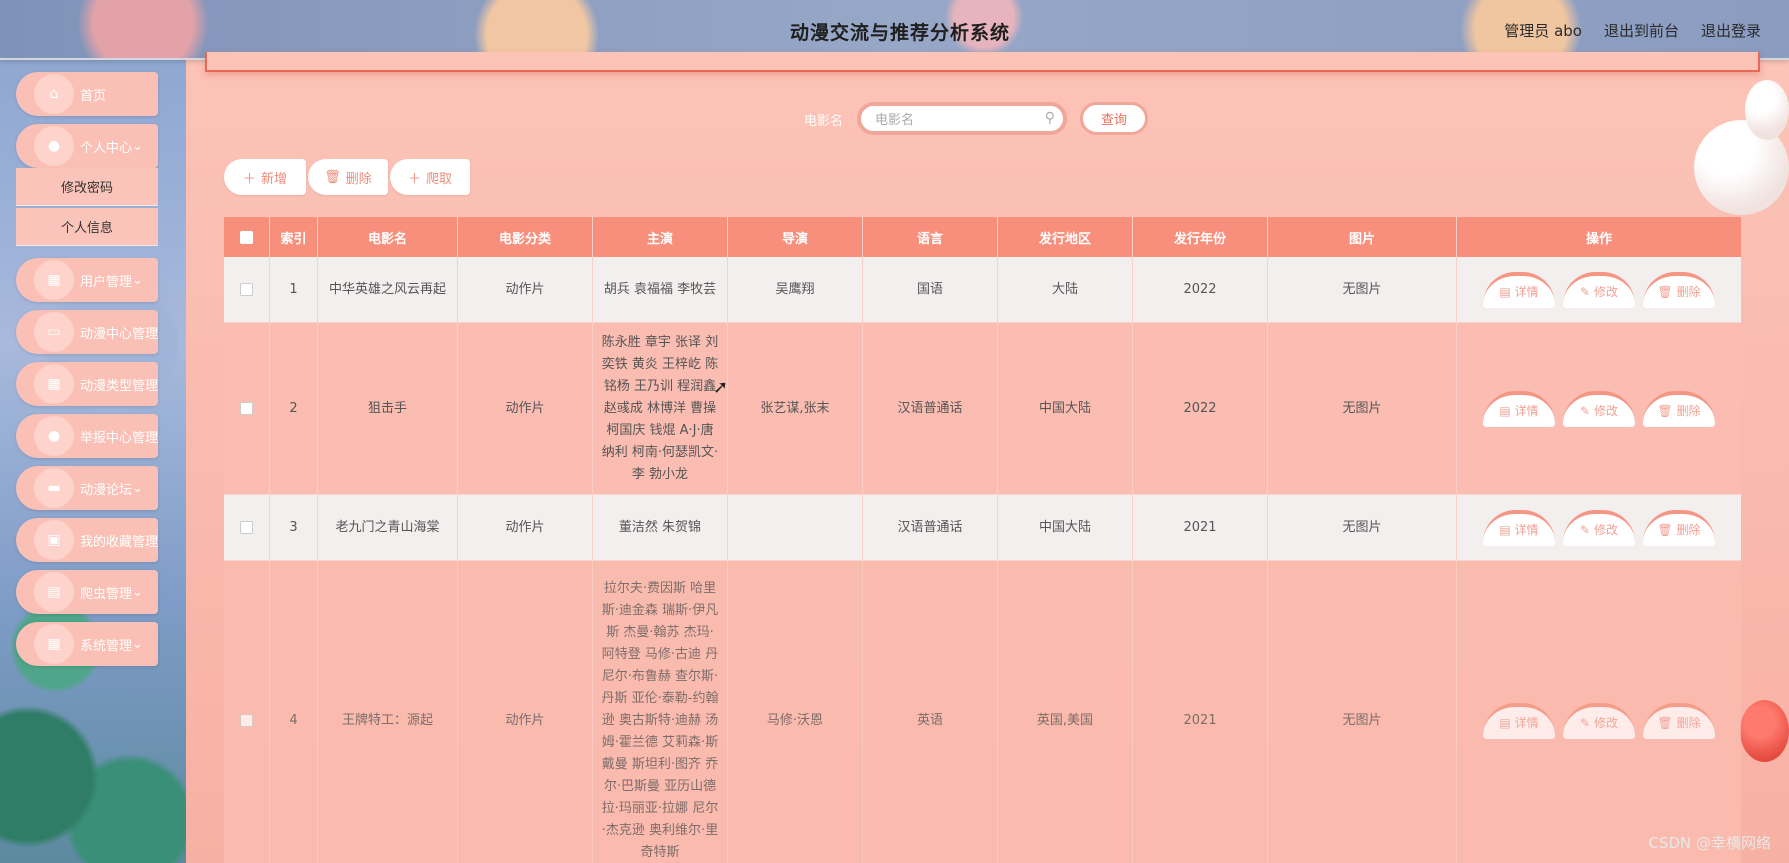 The image size is (1789, 863). Describe the element at coordinates (660, 289) in the screenshot. I see `cell-cast: 胡兵 袁福福 李牧芸` at that location.